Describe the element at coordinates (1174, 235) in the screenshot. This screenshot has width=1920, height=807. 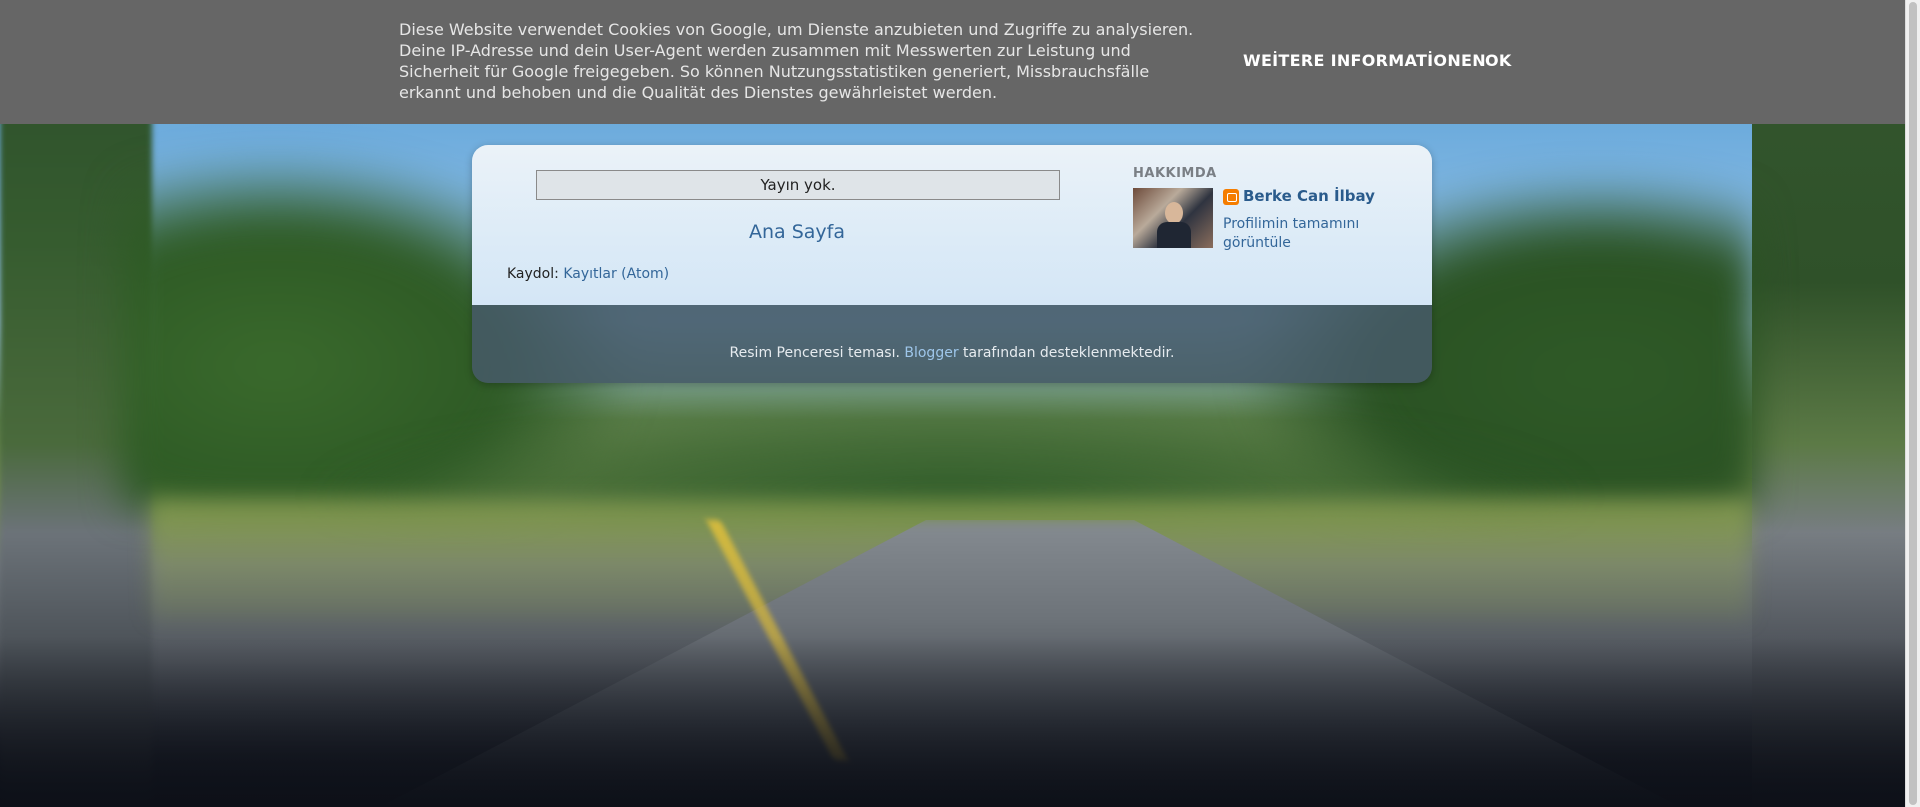
I see `avatar-body` at that location.